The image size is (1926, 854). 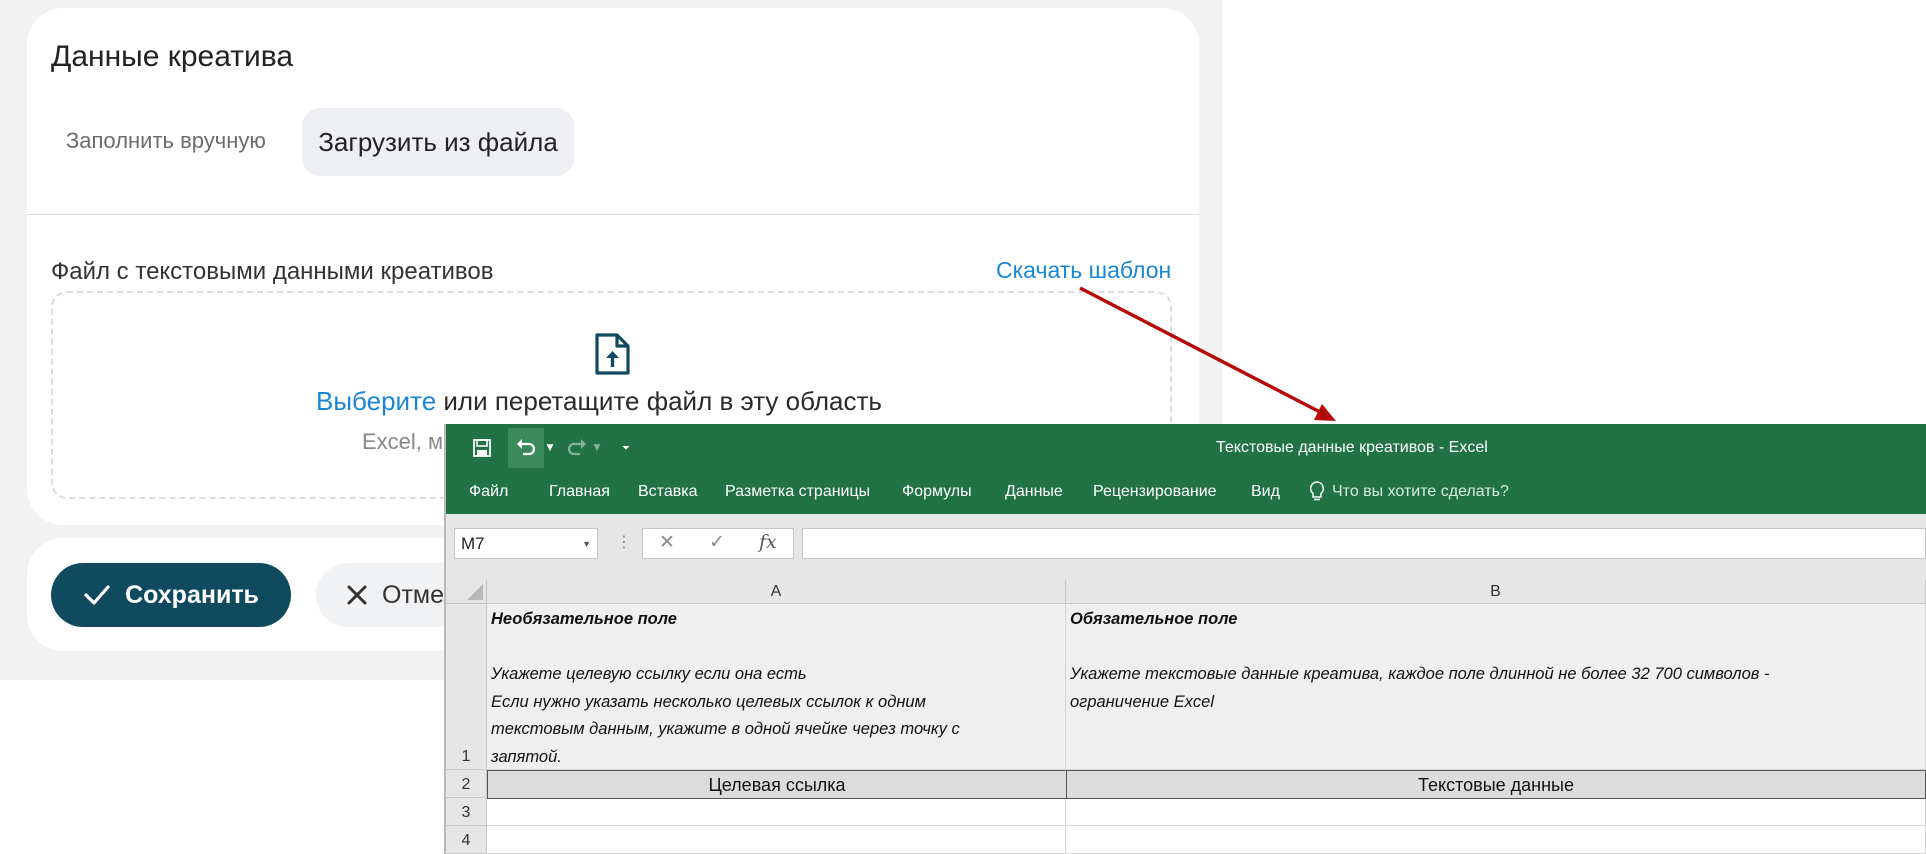 I want to click on cell-b2: Текстовые данные, so click(x=1496, y=784).